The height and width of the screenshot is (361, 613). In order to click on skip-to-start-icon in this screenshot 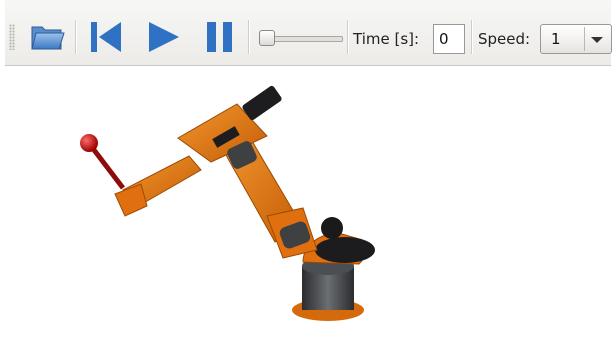, I will do `click(106, 37)`.